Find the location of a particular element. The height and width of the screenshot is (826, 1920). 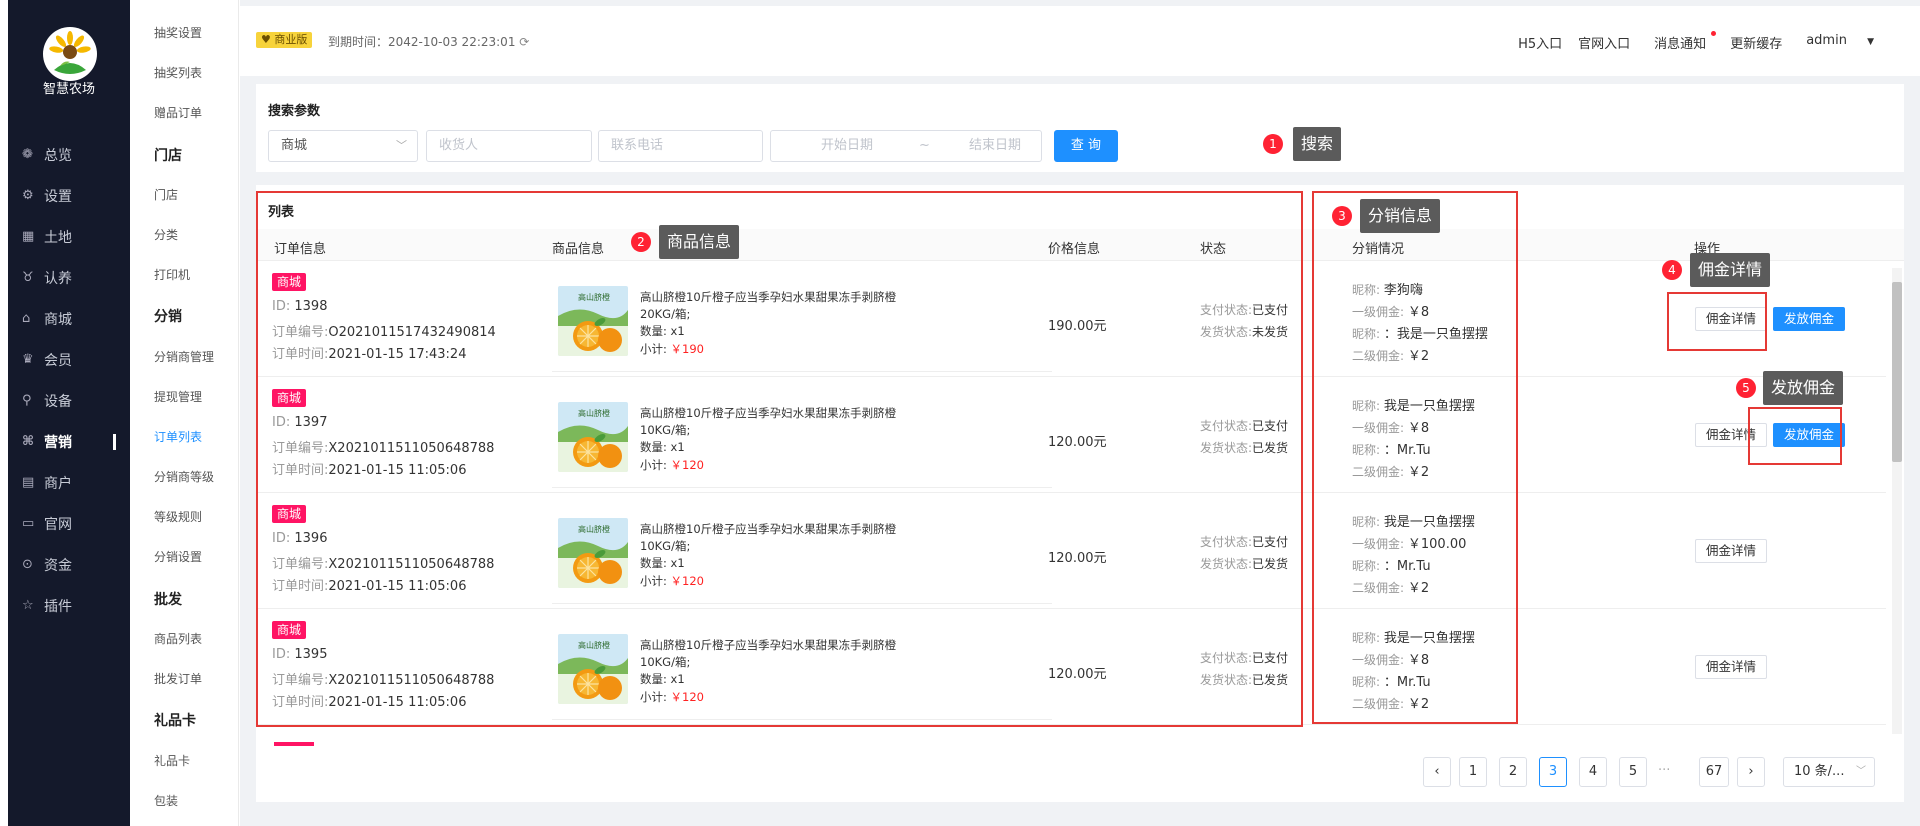

website-icon: ▭ is located at coordinates (28, 523).